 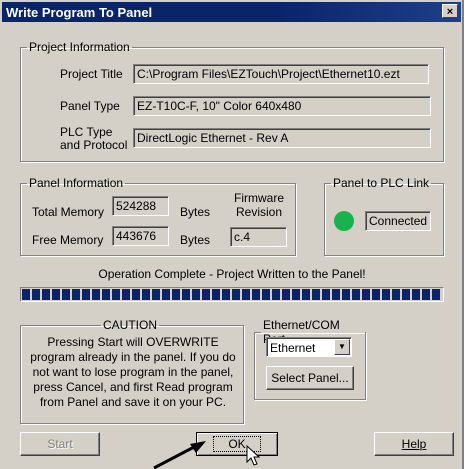 I want to click on plc-type-label: PLC Type and Protocol, so click(x=93, y=139).